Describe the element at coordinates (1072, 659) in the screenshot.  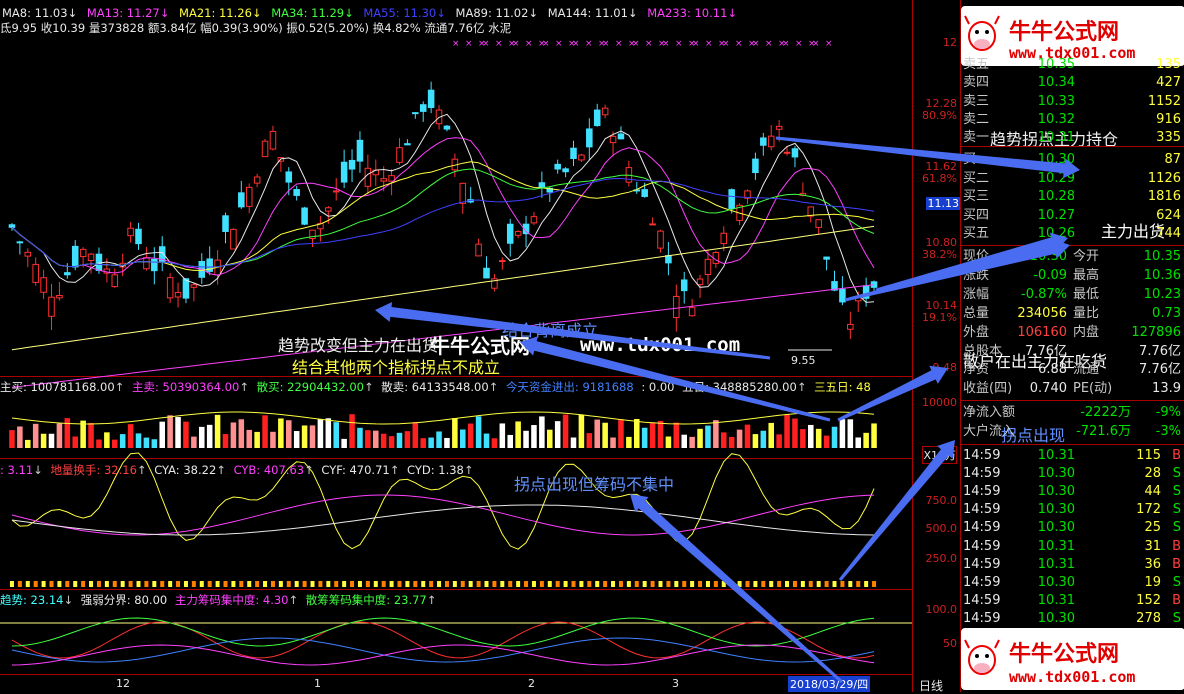
I see `site-watermark-bottom: 牛牛公式网 www.tdx001.com` at that location.